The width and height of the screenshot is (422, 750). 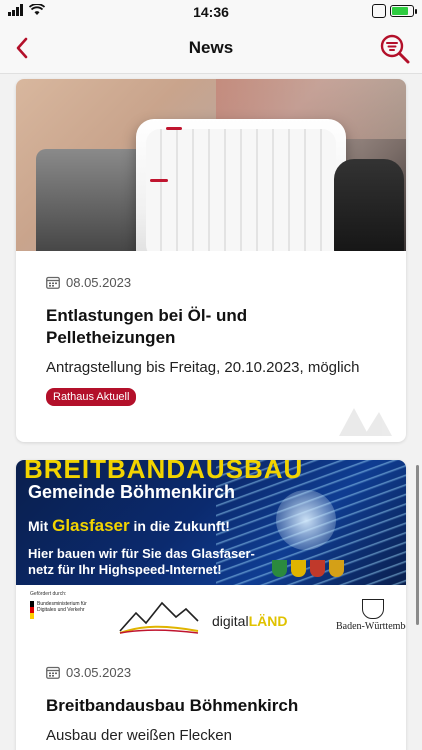 I want to click on scrollbar, so click(x=417, y=545).